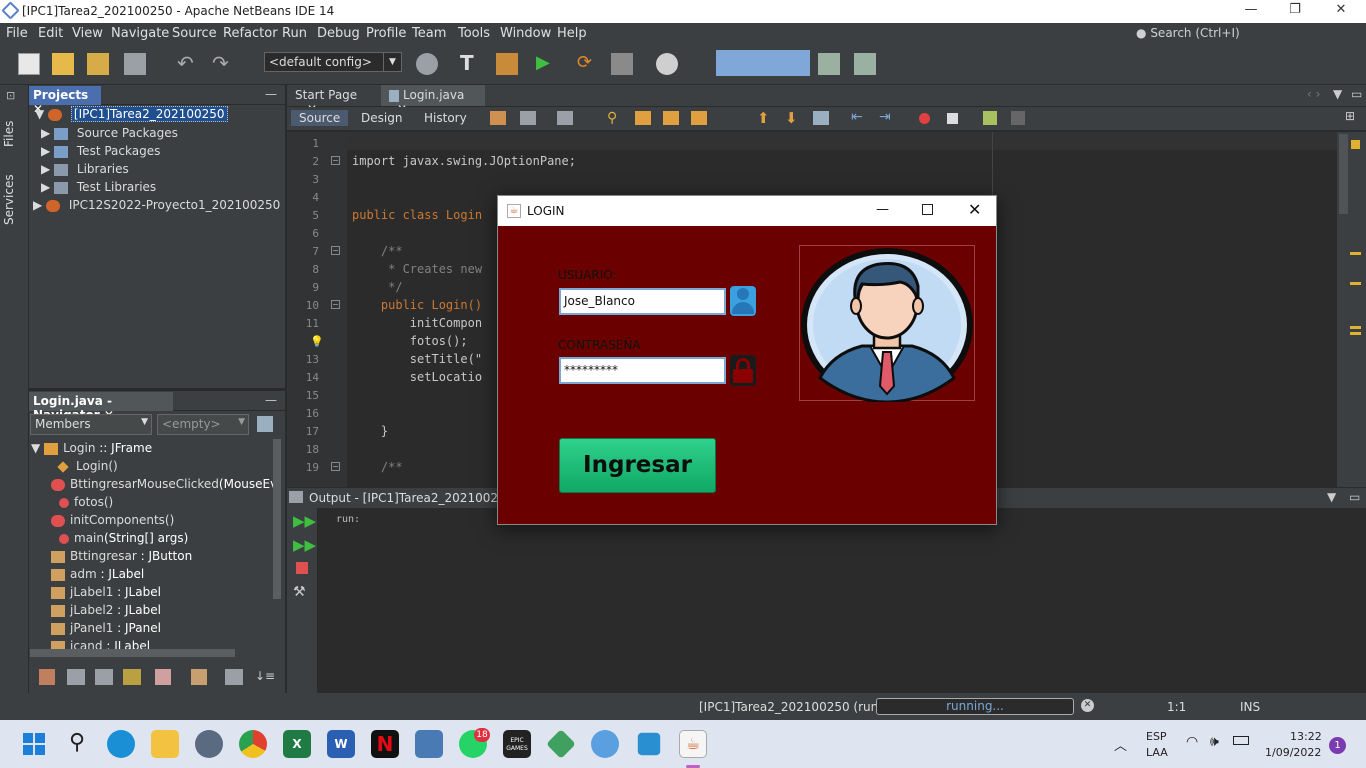 This screenshot has height=768, width=1366. What do you see at coordinates (302, 568) in the screenshot?
I see `stop-icon` at bounding box center [302, 568].